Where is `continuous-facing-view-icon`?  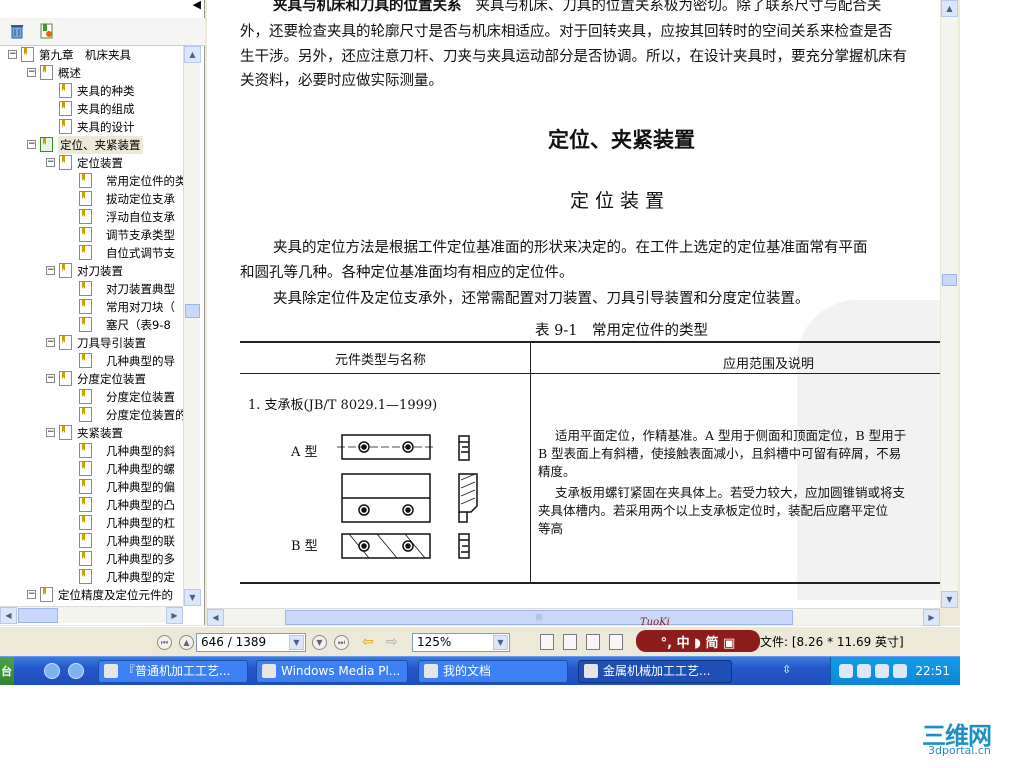 continuous-facing-view-icon is located at coordinates (616, 642).